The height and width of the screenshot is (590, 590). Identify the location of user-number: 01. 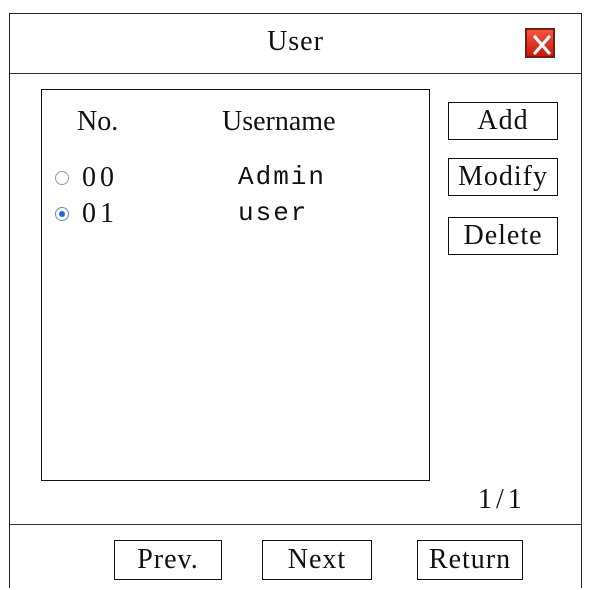
(100, 213).